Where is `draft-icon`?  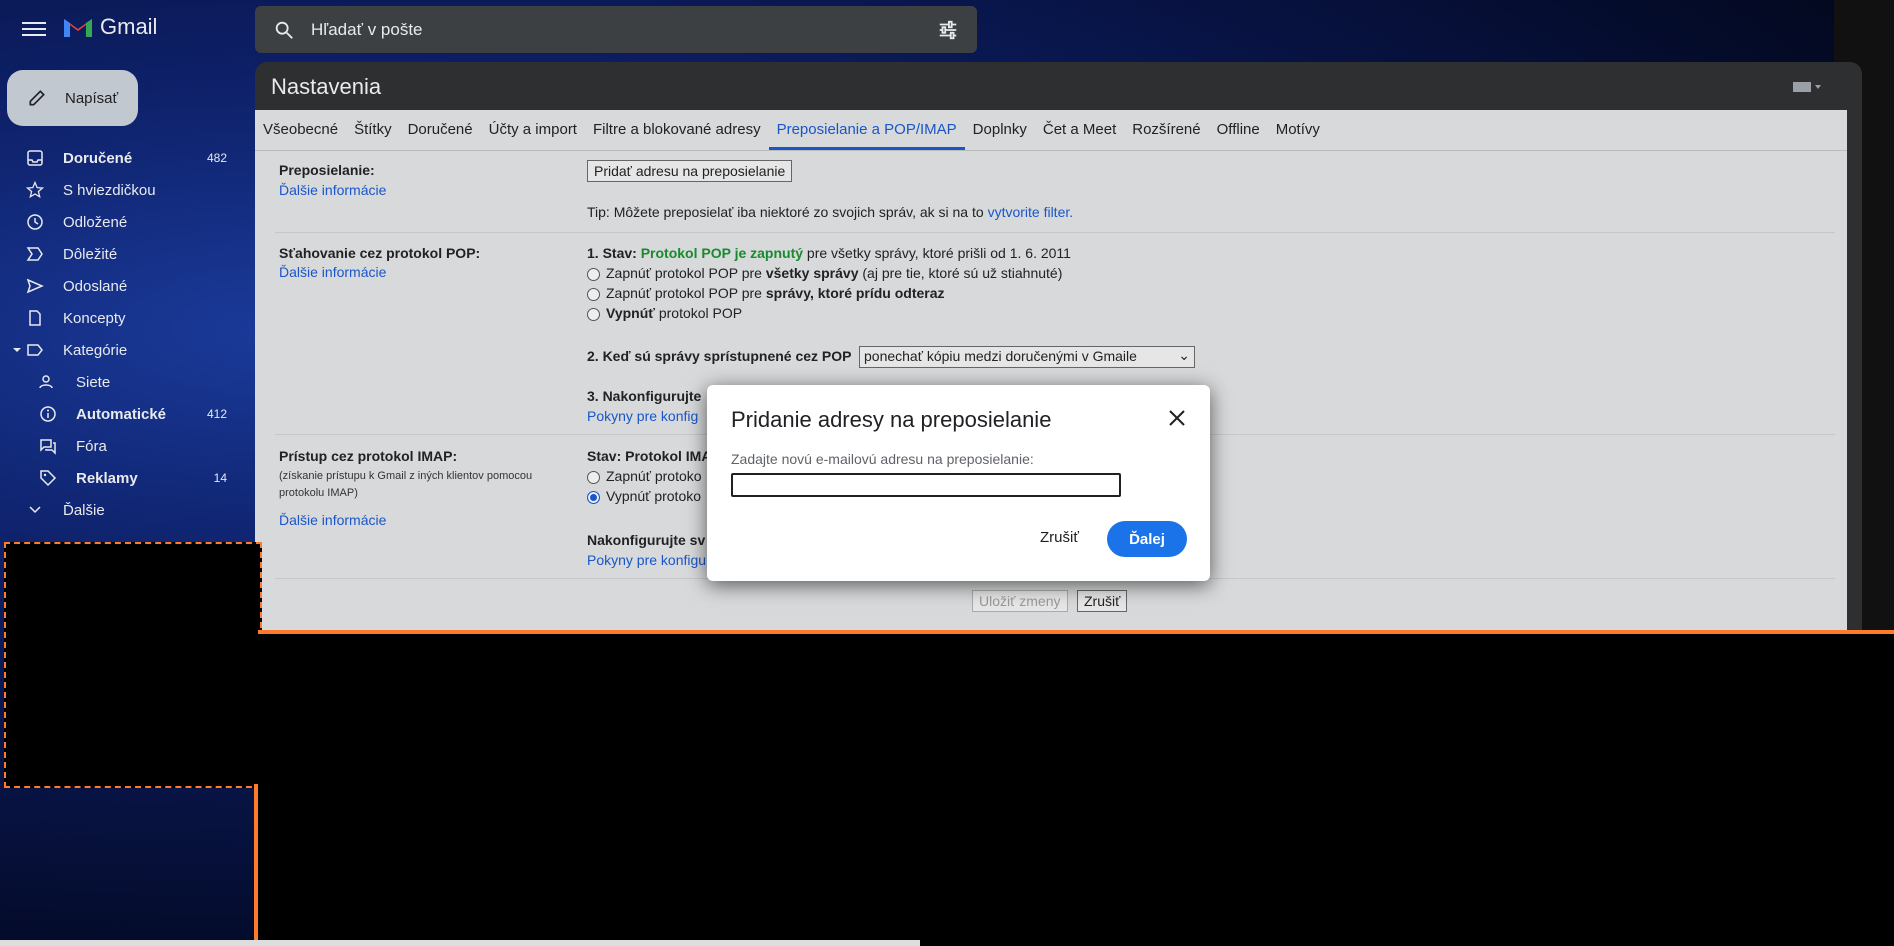 draft-icon is located at coordinates (35, 318).